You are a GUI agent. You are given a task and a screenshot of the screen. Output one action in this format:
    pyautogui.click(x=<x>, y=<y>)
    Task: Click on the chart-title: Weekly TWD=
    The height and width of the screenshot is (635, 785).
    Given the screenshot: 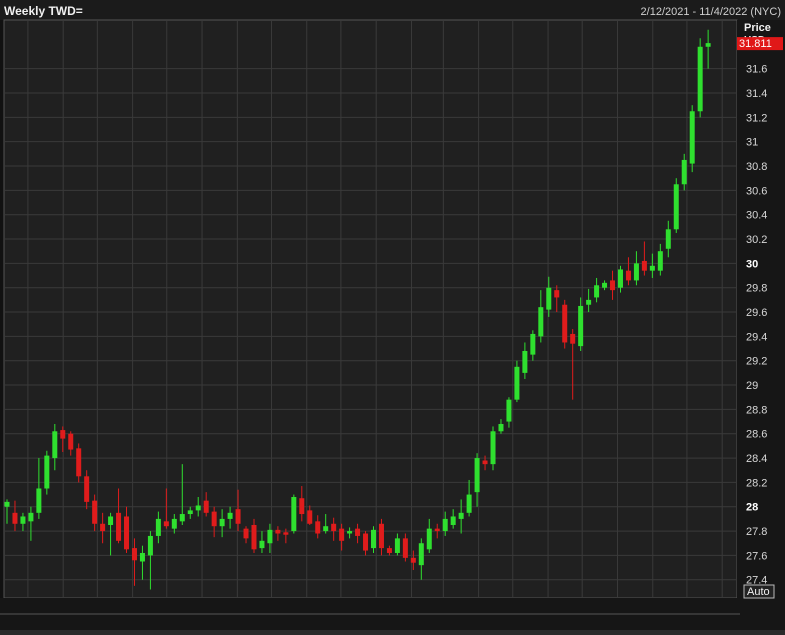 What is the action you would take?
    pyautogui.click(x=43, y=11)
    